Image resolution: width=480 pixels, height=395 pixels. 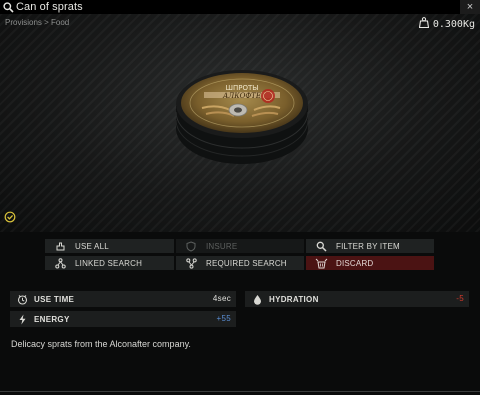 I want to click on stat-energy: ENERGY +55, so click(x=123, y=319).